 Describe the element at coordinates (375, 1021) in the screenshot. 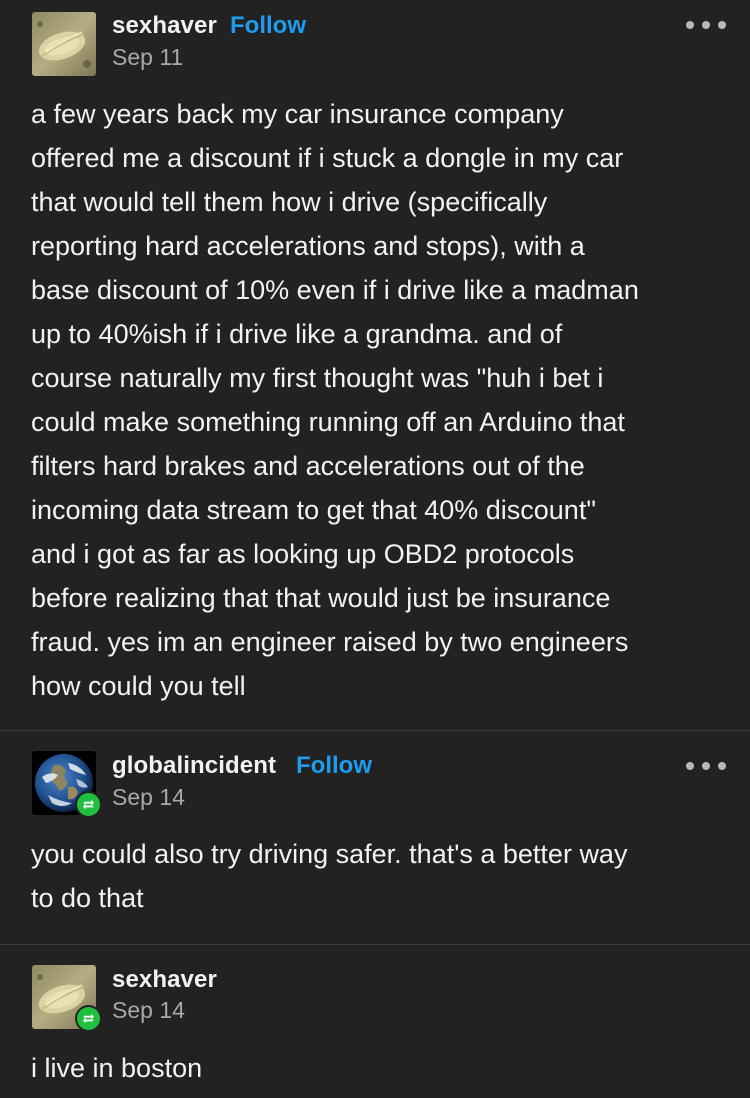

I see `post-reblog: sexhaver Sep 14 i live in boston` at that location.